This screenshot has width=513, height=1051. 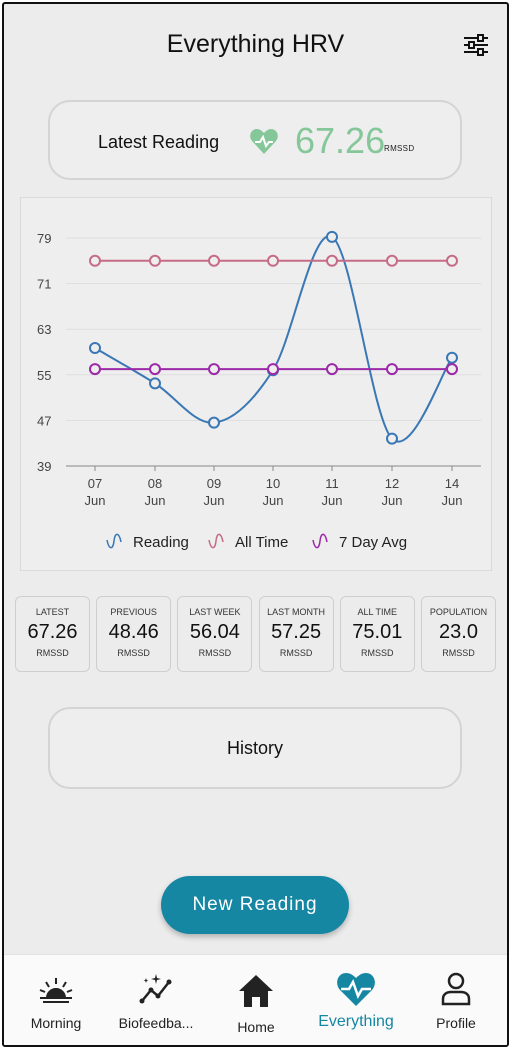 I want to click on x-tick-label: 10, so click(x=273, y=483).